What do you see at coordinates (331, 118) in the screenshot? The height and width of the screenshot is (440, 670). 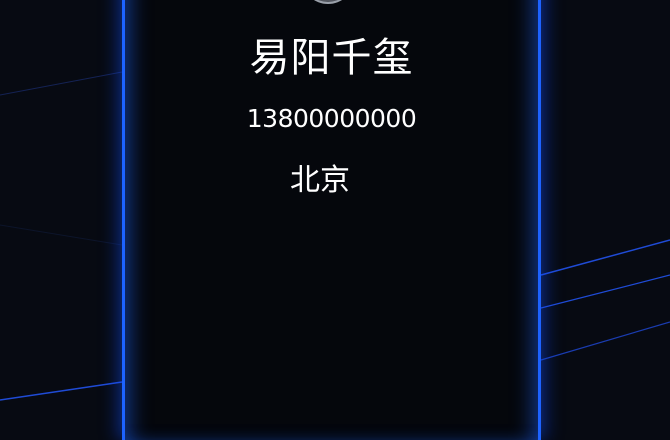 I see `profile-phone: 13800000000` at bounding box center [331, 118].